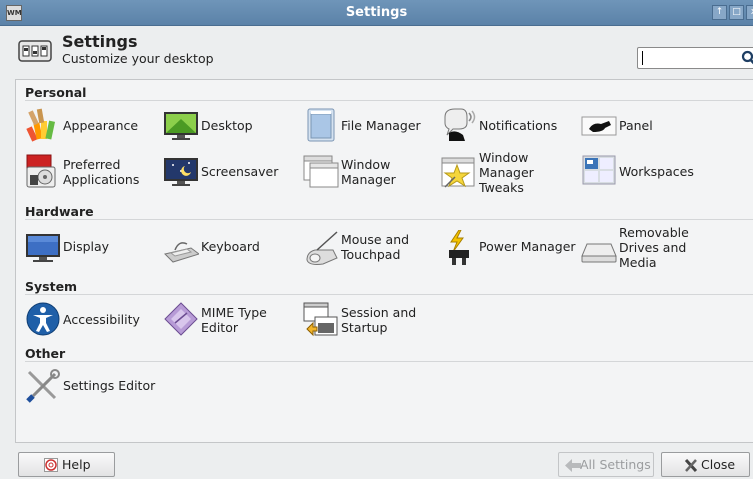 The width and height of the screenshot is (753, 479). What do you see at coordinates (109, 385) in the screenshot?
I see `item-label: Settings Editor` at bounding box center [109, 385].